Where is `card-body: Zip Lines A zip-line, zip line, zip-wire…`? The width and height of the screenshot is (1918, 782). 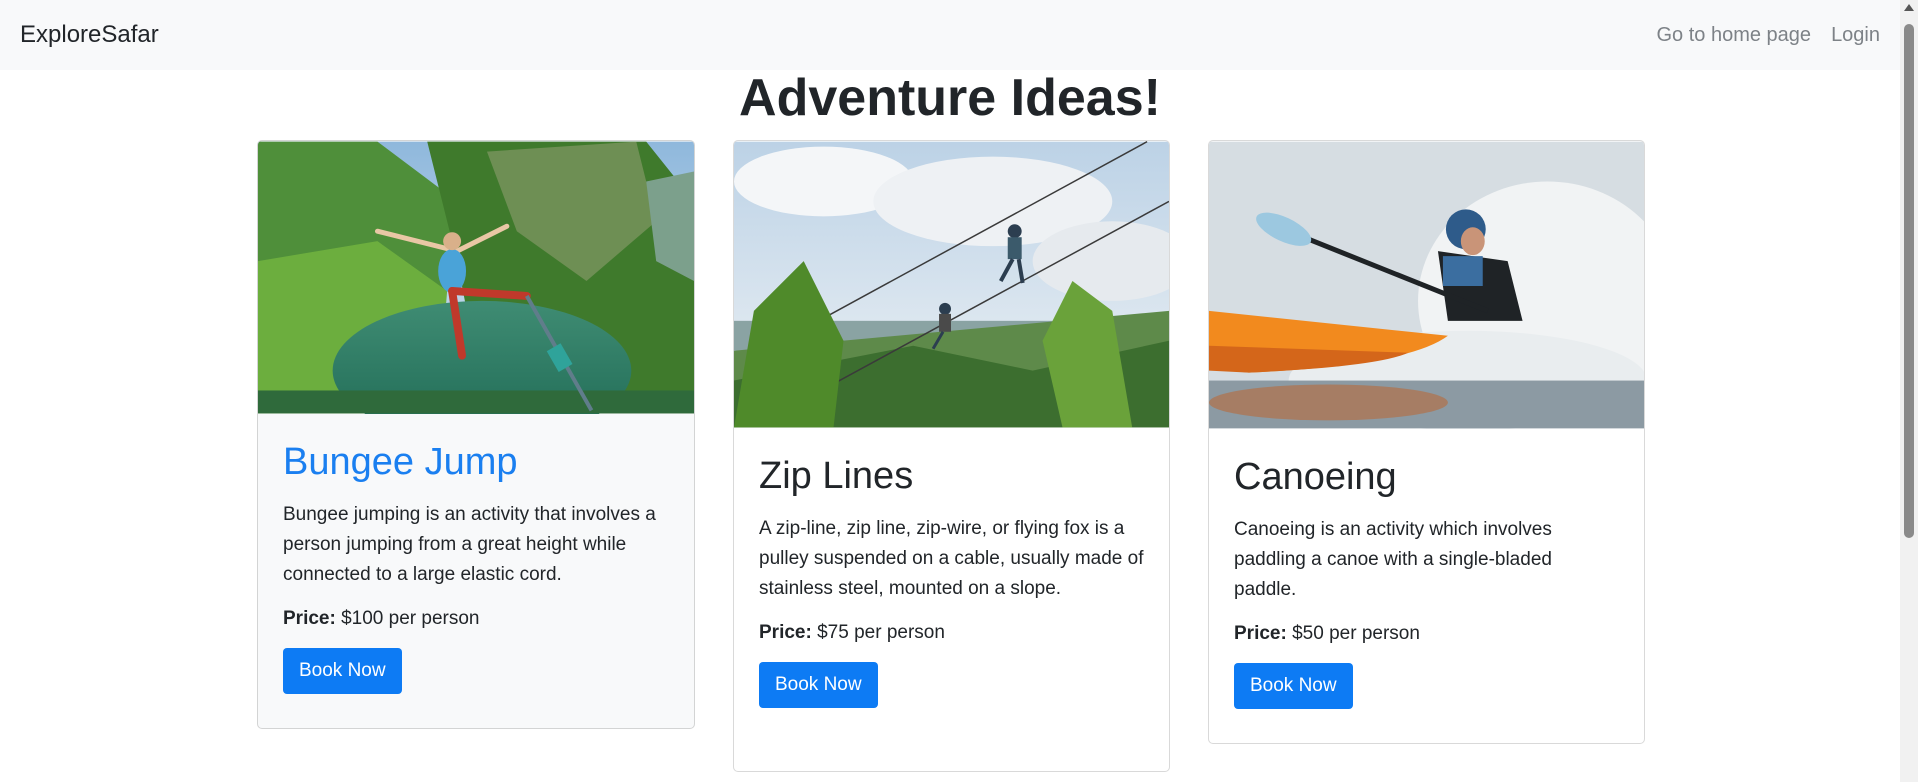
card-body: Zip Lines A zip-line, zip line, zip-wire… is located at coordinates (951, 581).